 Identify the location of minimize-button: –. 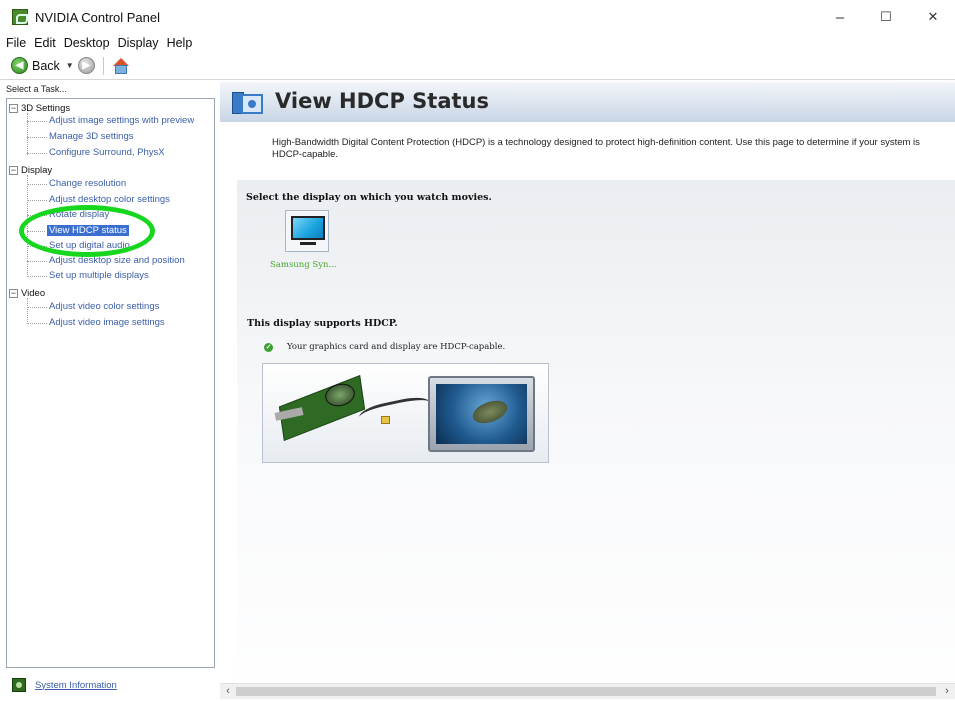
(840, 17).